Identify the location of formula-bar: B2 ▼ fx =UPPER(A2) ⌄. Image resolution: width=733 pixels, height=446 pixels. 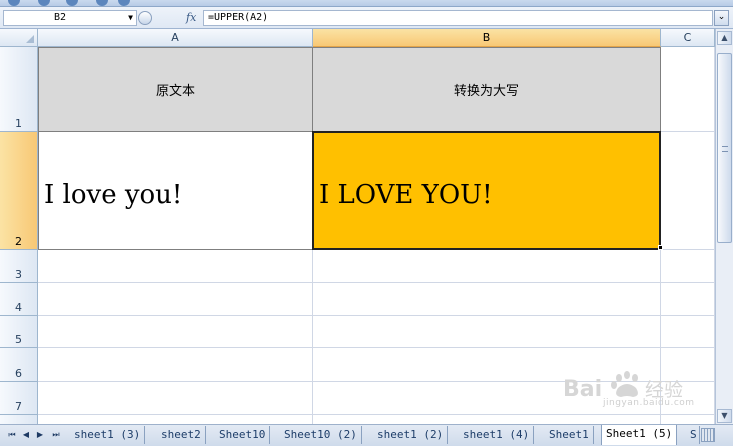
(366, 18).